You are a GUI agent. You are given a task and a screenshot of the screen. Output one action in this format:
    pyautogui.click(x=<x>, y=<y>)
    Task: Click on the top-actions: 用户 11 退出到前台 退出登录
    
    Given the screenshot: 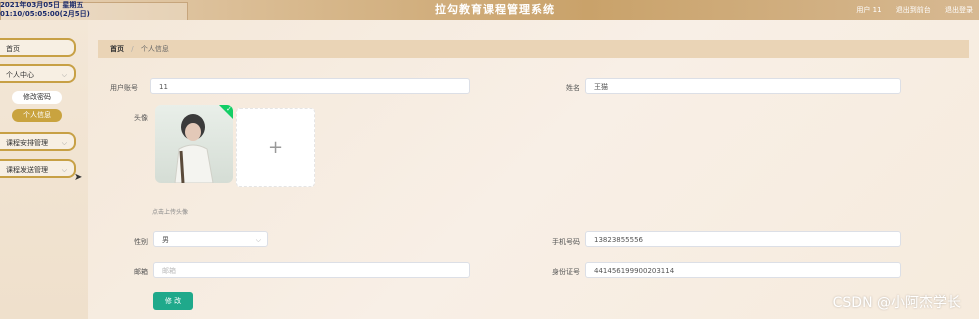 What is the action you would take?
    pyautogui.click(x=908, y=10)
    